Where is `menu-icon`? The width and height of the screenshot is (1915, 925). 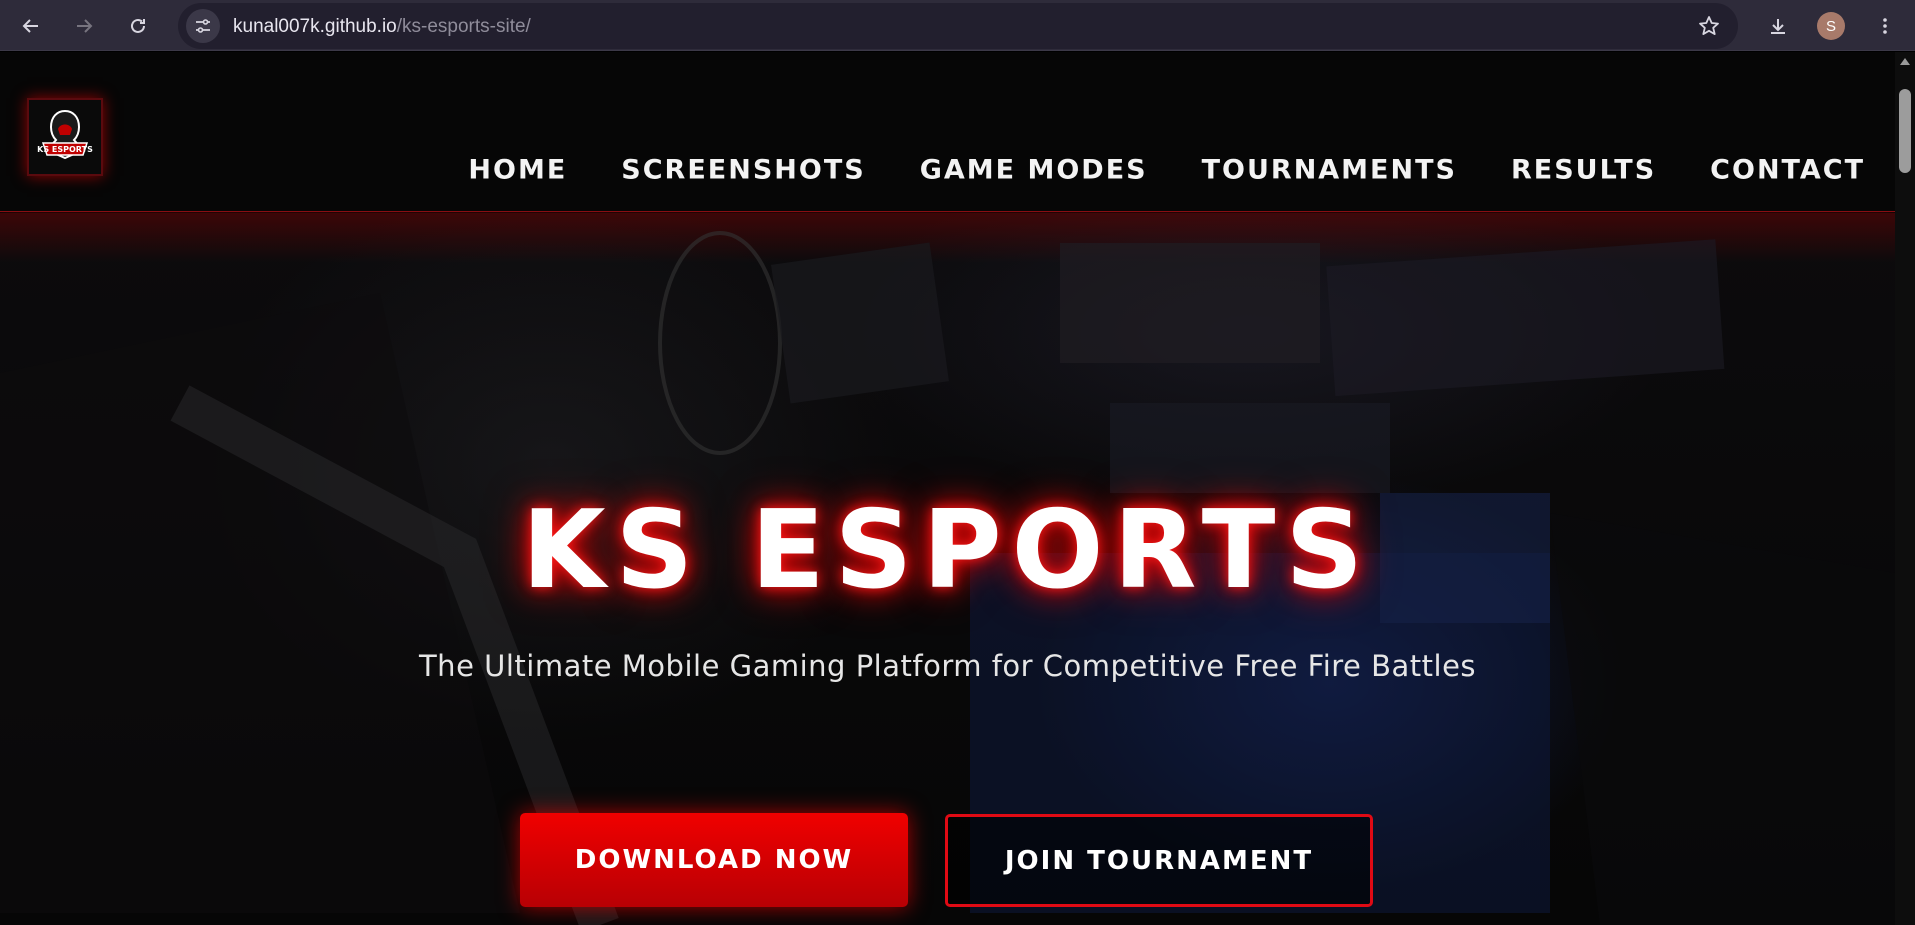 menu-icon is located at coordinates (1885, 26).